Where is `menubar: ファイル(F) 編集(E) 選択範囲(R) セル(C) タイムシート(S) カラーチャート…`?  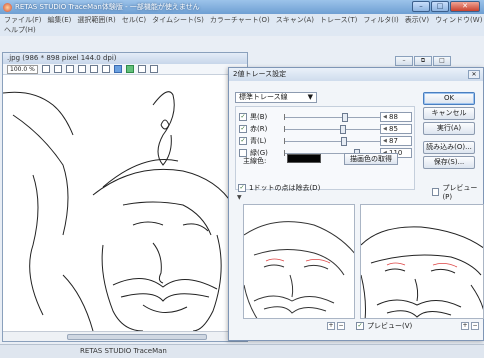 menubar: ファイル(F) 編集(E) 選択範囲(R) セル(C) タイムシート(S) カラーチャート… is located at coordinates (242, 25).